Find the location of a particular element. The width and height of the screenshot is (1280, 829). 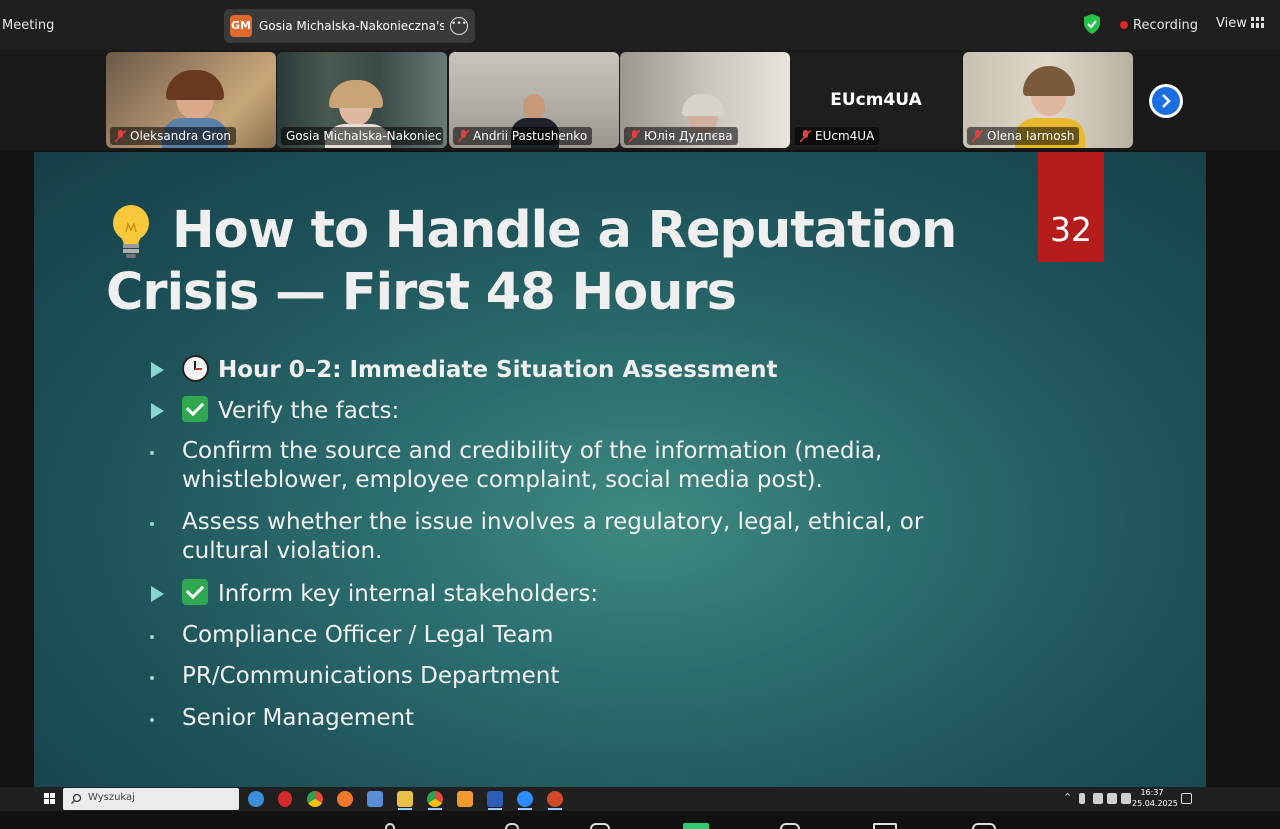

meeting-title: Meeting is located at coordinates (28, 25).